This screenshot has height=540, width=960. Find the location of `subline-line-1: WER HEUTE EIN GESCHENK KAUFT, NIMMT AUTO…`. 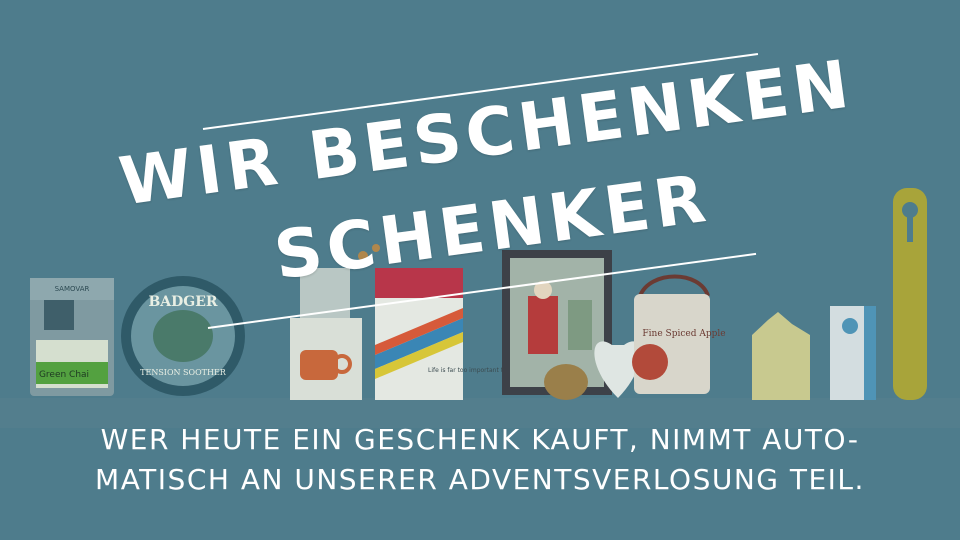

subline-line-1: WER HEUTE EIN GESCHENK KAUFT, NIMMT AUTO… is located at coordinates (480, 439).